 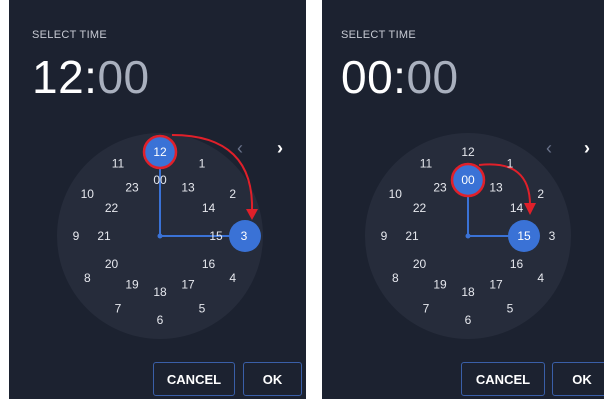 I want to click on time-display: 00:00, so click(x=400, y=77).